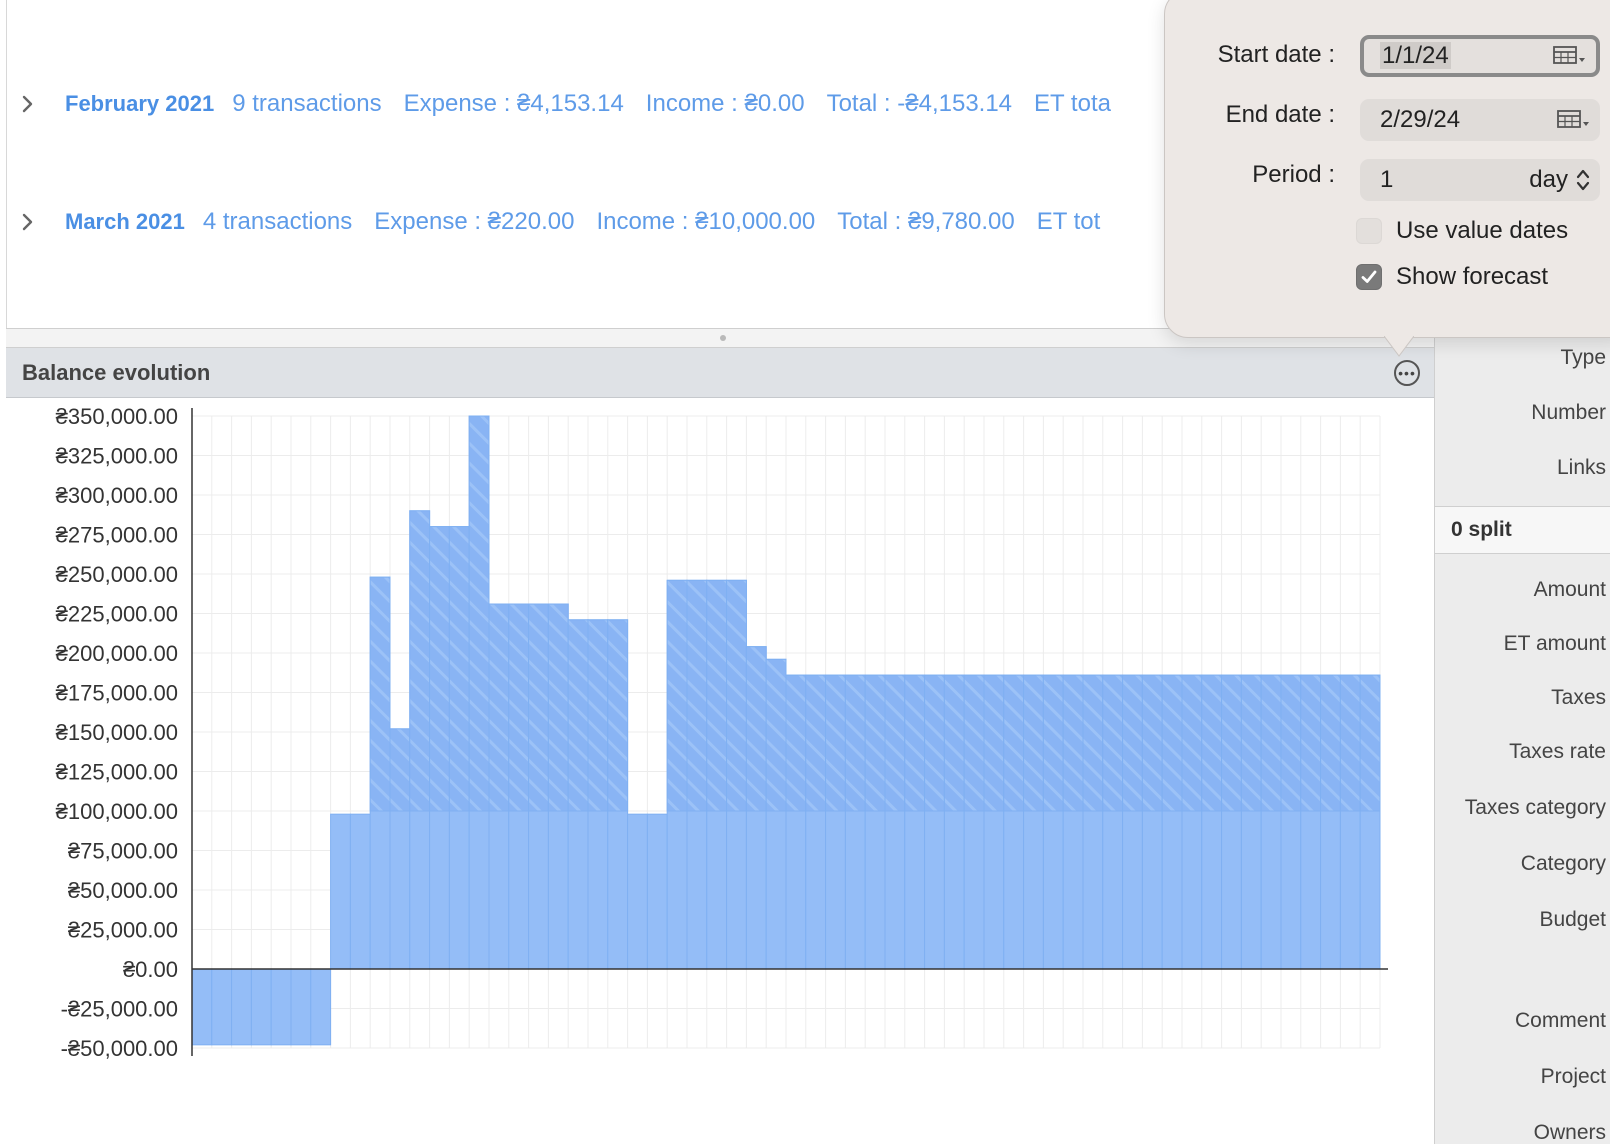 The height and width of the screenshot is (1144, 1610). I want to click on y-tick-label: ₴125,000.00, so click(117, 772).